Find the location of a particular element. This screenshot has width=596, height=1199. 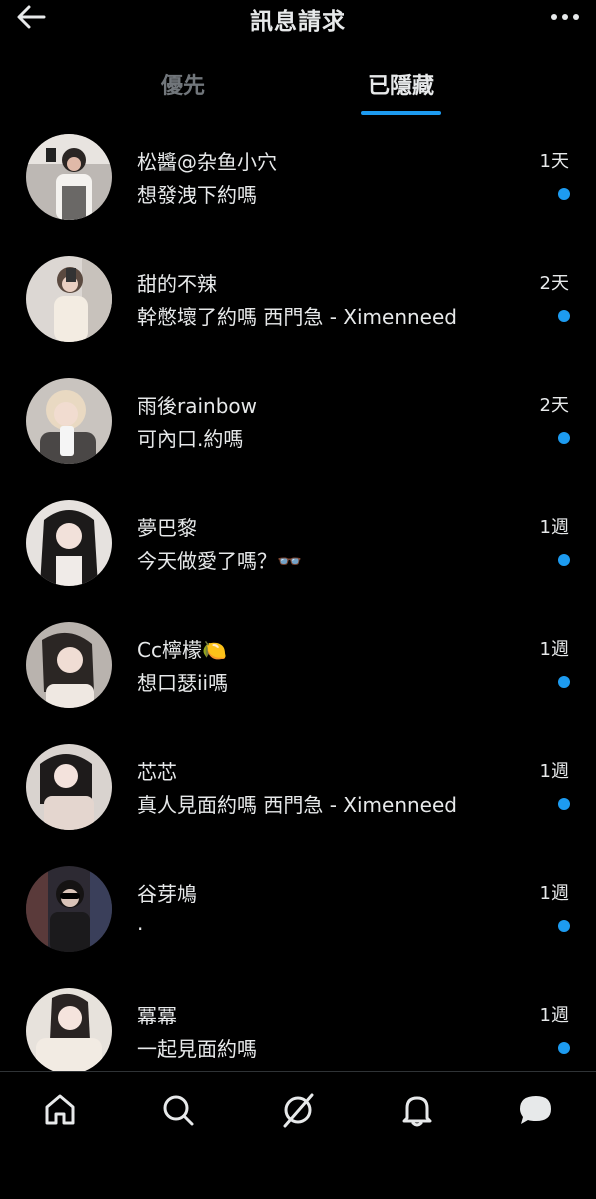

nav-grok-button is located at coordinates (298, 1110).